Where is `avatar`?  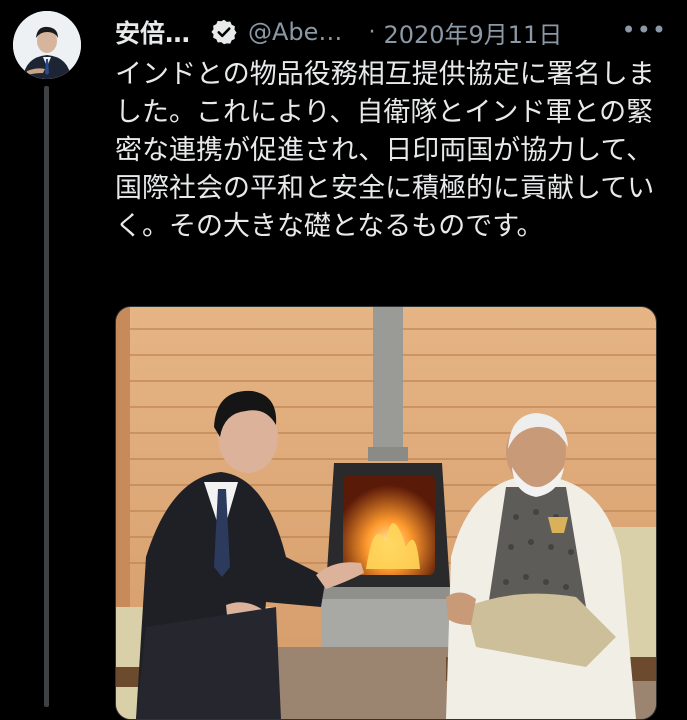
avatar is located at coordinates (47, 45).